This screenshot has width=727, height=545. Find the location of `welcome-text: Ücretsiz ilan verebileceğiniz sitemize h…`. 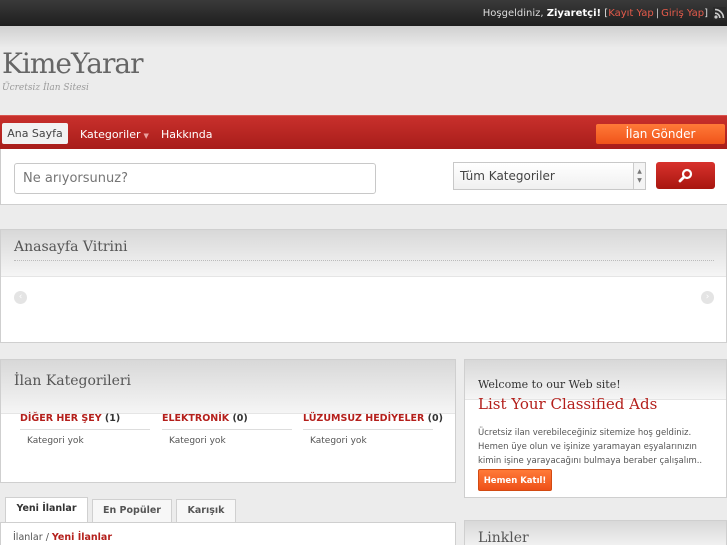

welcome-text: Ücretsiz ilan verebileceğiniz sitemize h… is located at coordinates (590, 447).